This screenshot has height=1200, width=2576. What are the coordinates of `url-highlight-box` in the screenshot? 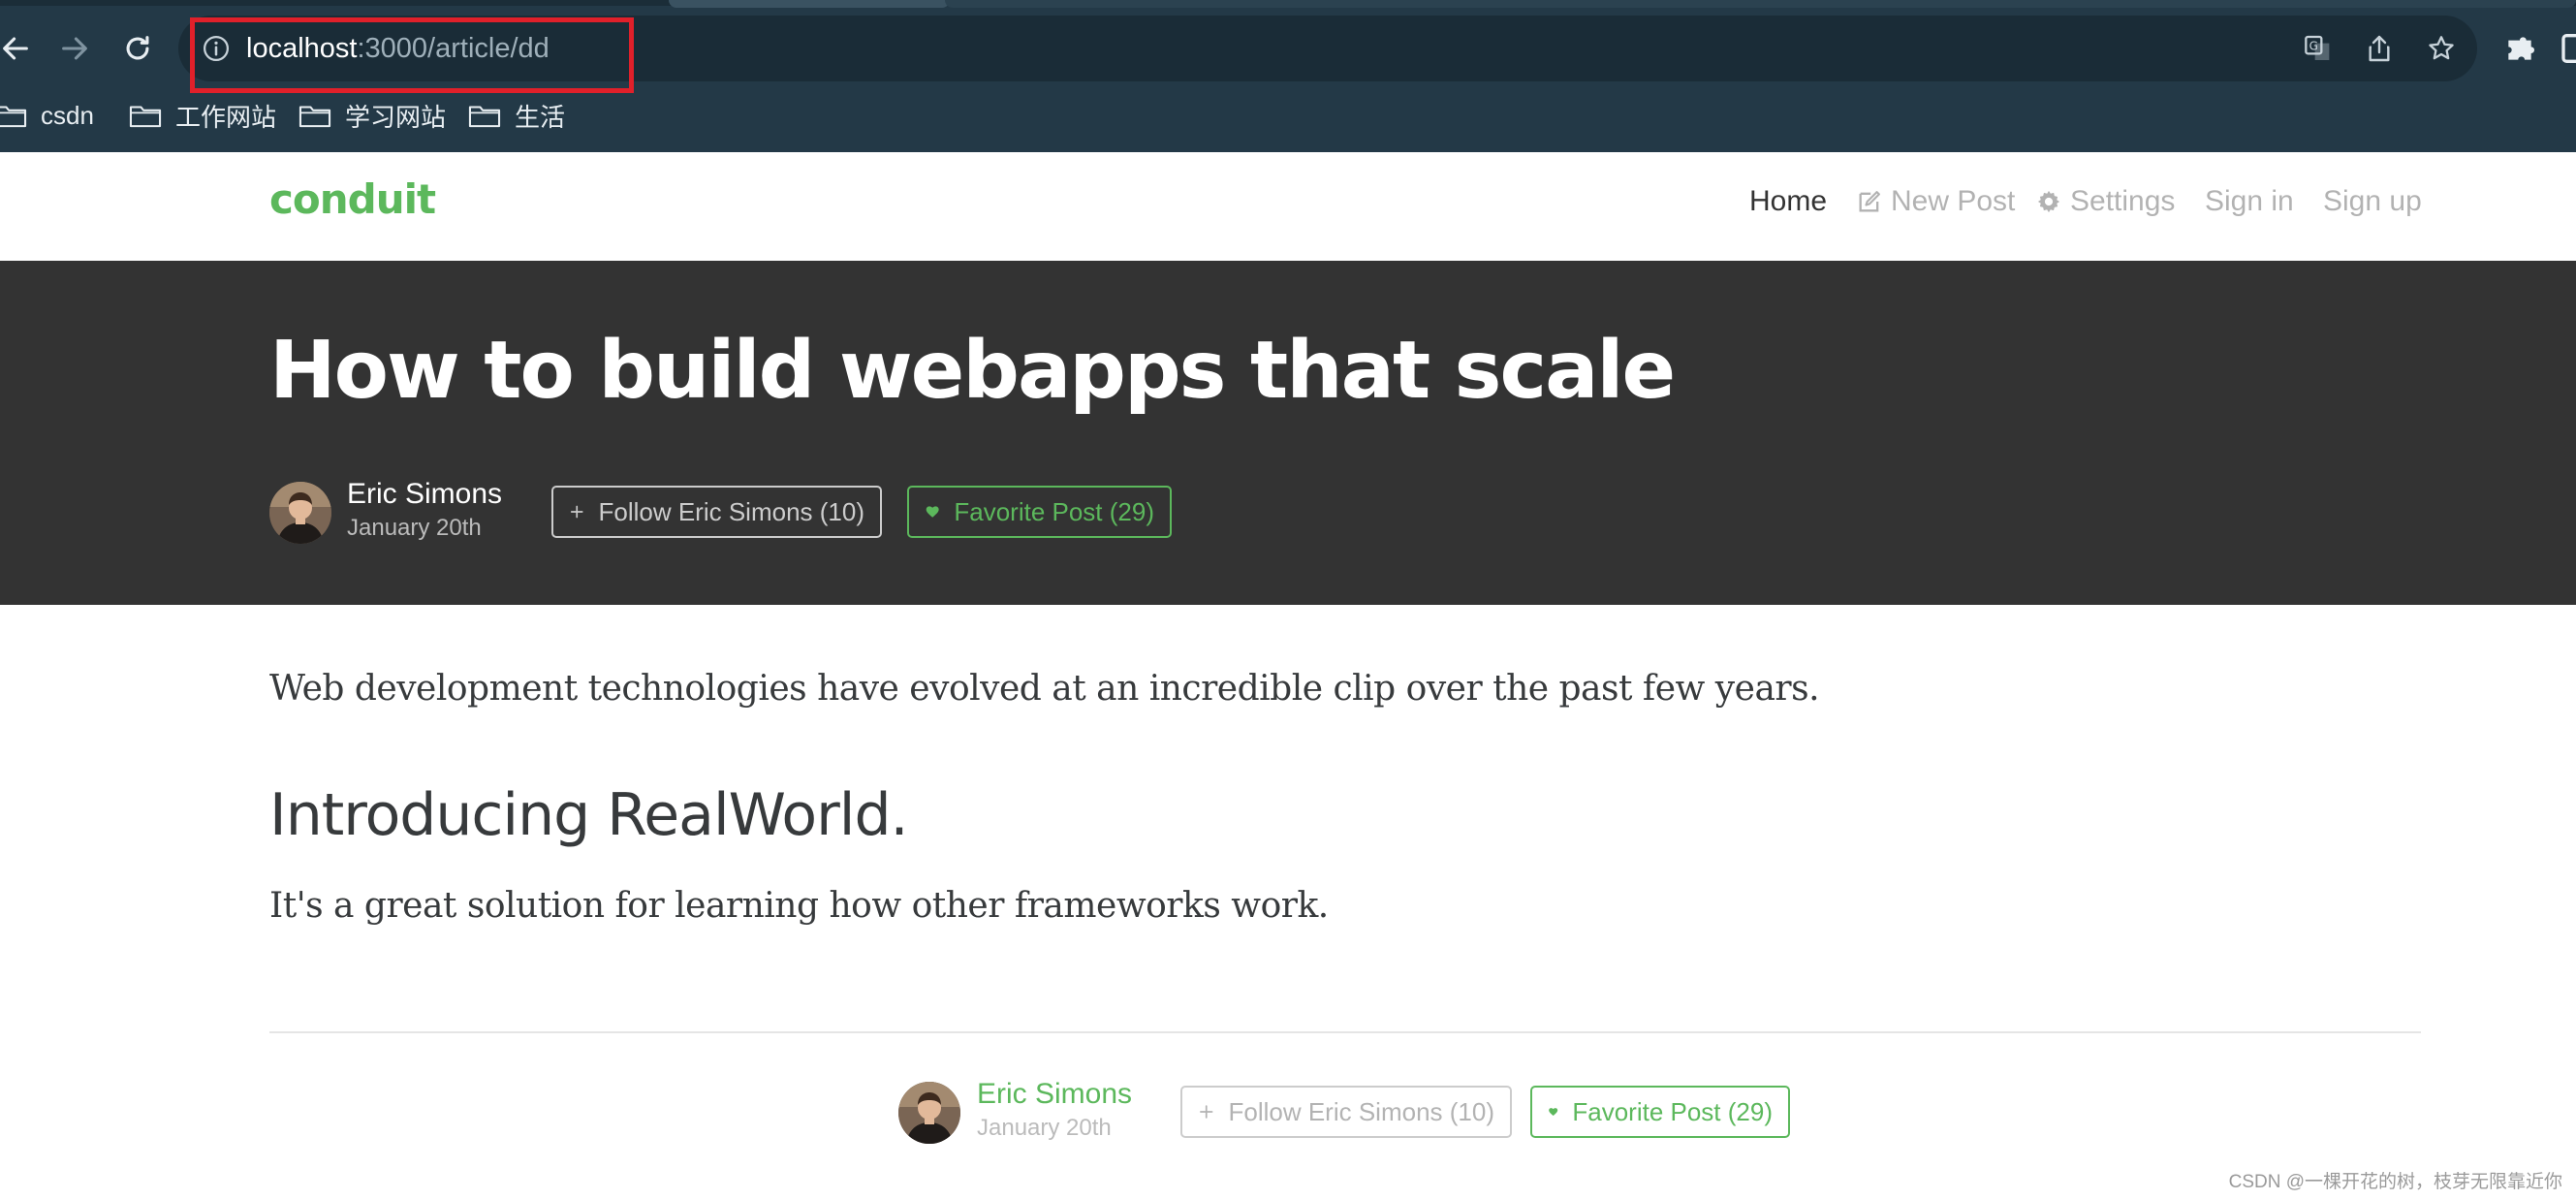 It's located at (412, 55).